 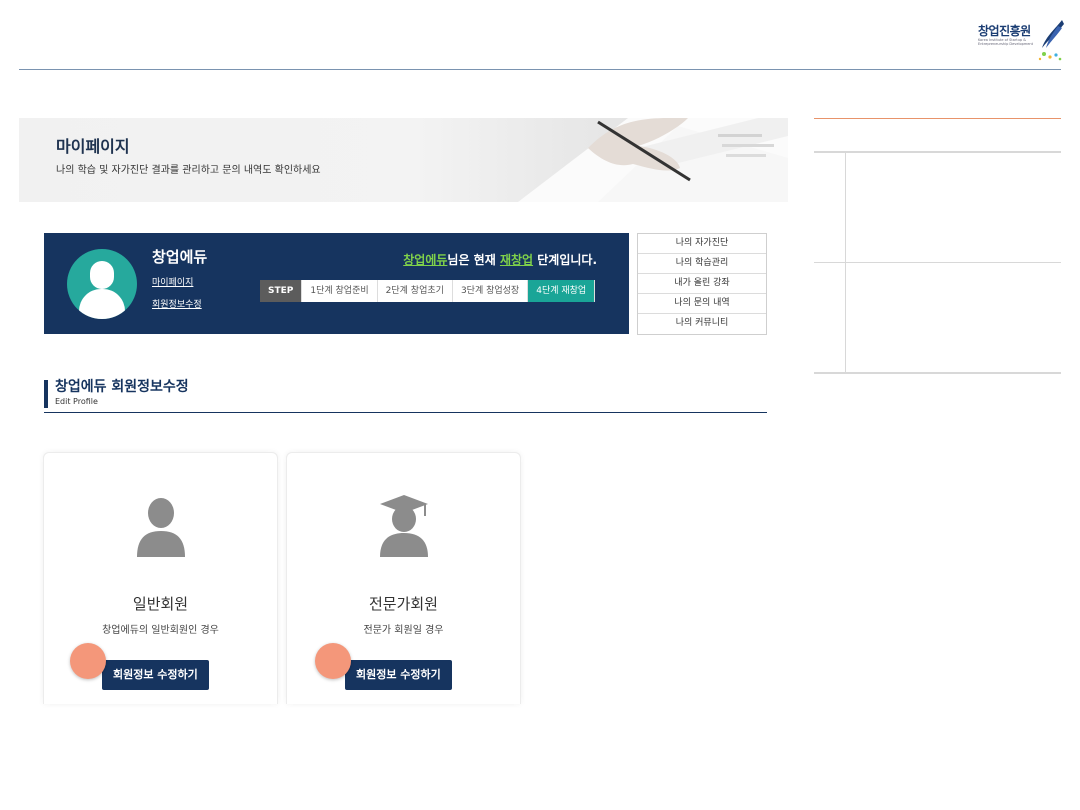 What do you see at coordinates (403, 630) in the screenshot?
I see `expert-member-desc: 전문가 회원일 경우` at bounding box center [403, 630].